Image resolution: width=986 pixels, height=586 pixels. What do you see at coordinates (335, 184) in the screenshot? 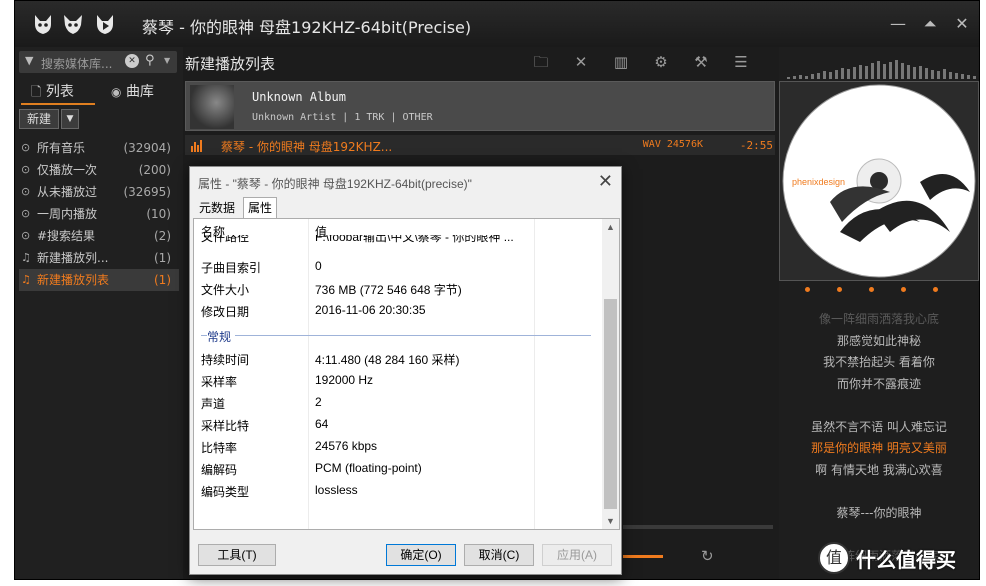
I see `dialog-title: 属性 - "蔡琴 - 你的眼神 母盘192KHZ-64bit(precise)"` at bounding box center [335, 184].